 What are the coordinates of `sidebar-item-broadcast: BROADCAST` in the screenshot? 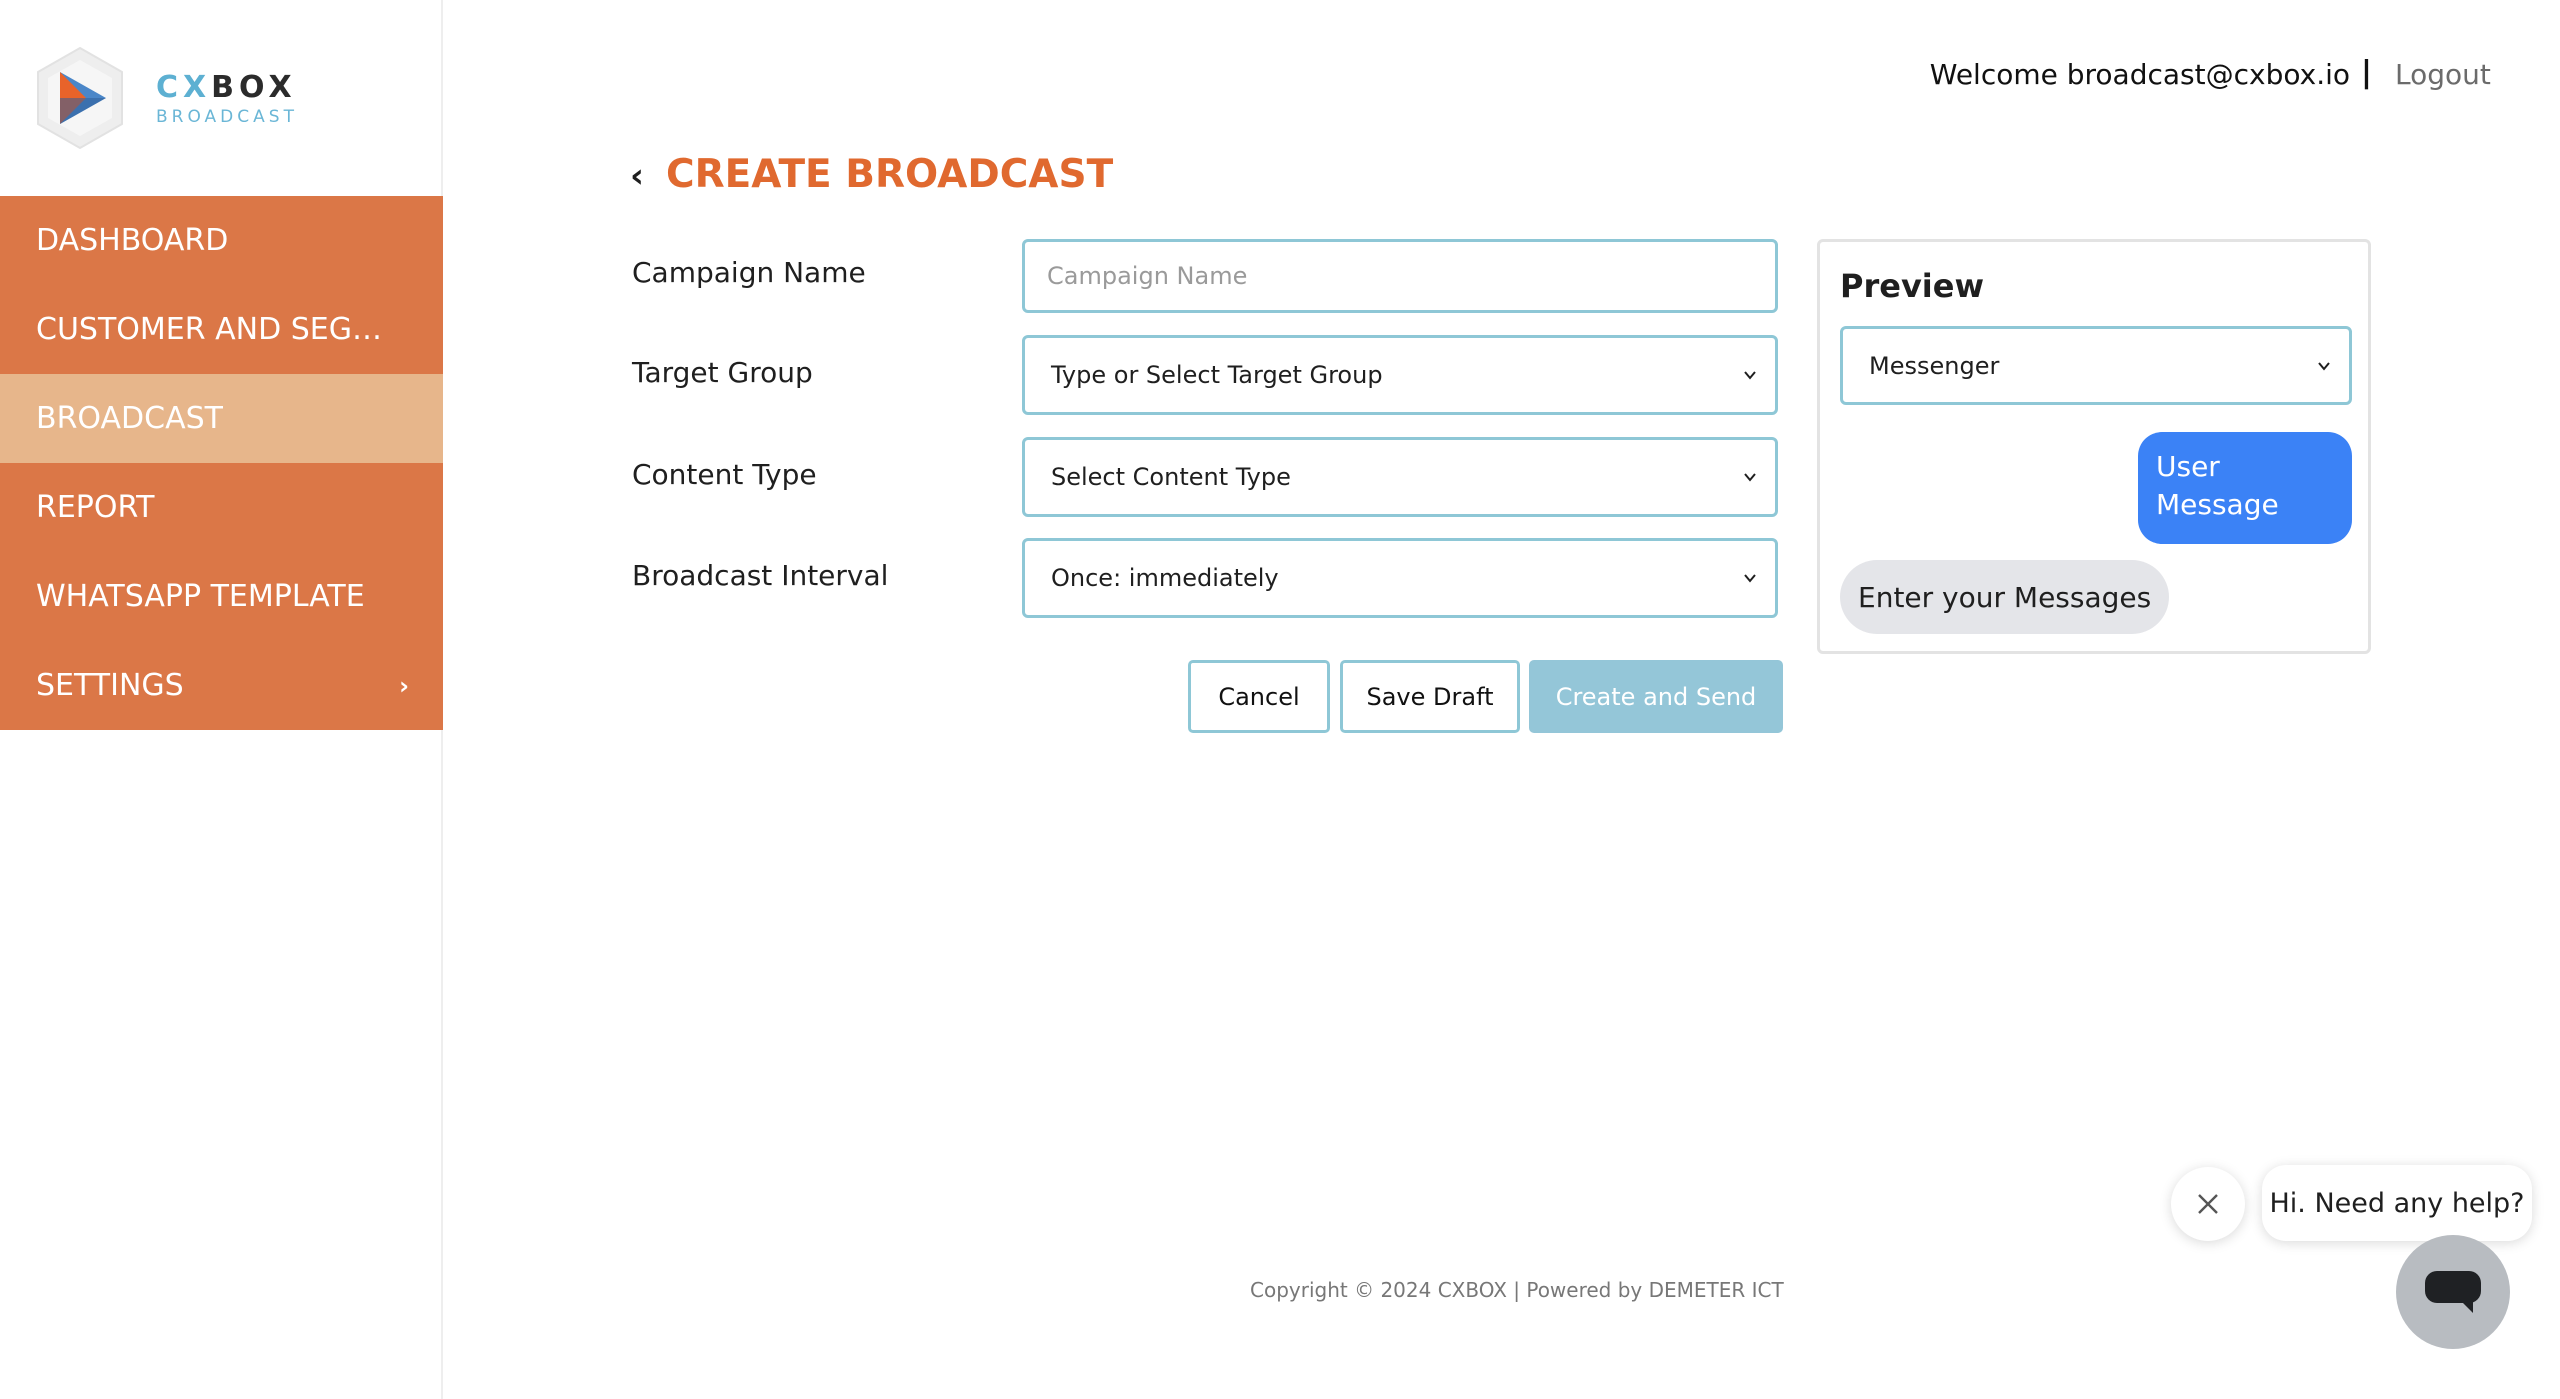 It's located at (221, 418).